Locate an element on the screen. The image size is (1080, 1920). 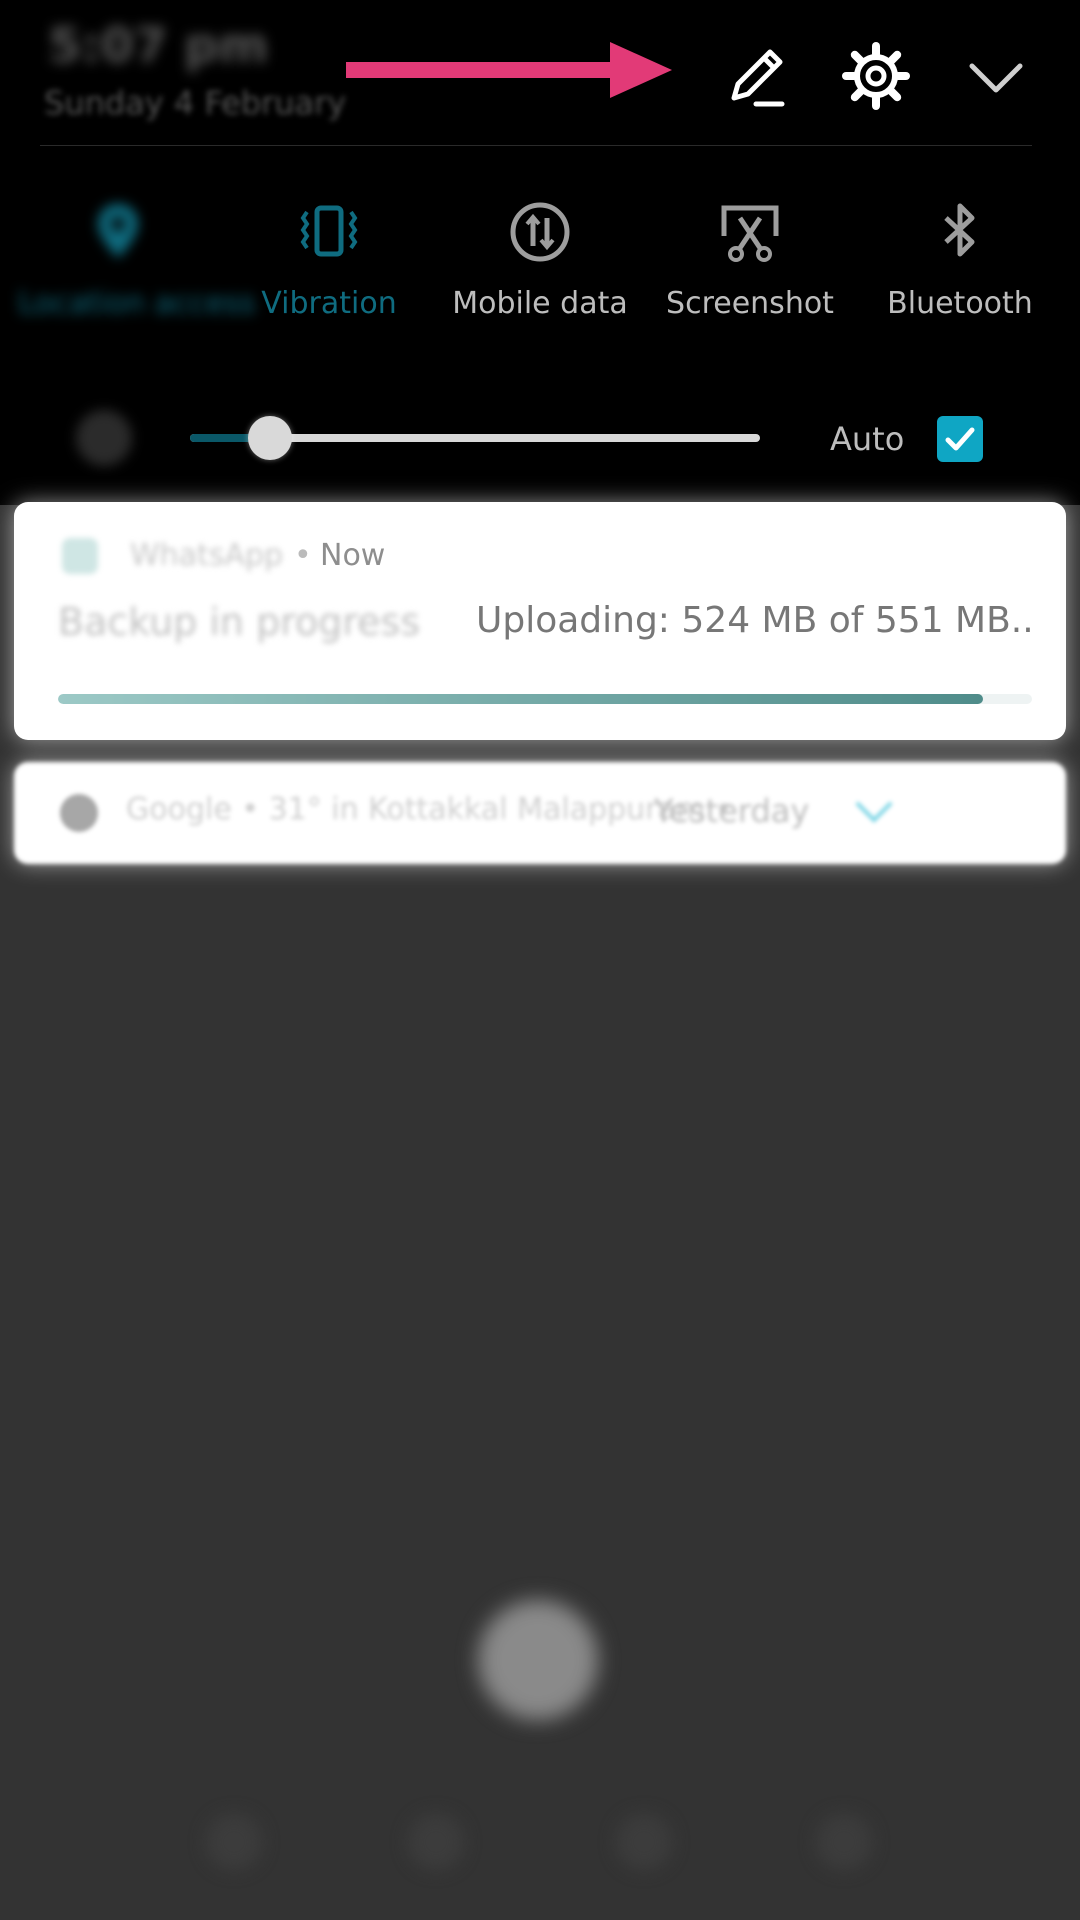
notification-body: Uploading: 524 MB of 551 MB.. is located at coordinates (755, 620).